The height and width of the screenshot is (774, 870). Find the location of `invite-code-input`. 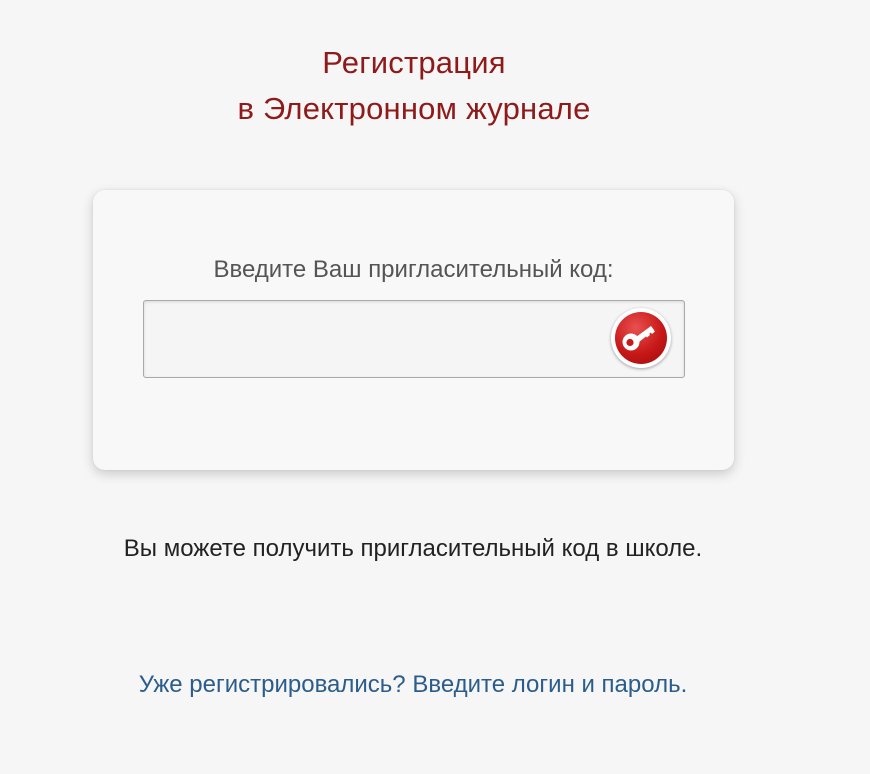

invite-code-input is located at coordinates (376, 339).